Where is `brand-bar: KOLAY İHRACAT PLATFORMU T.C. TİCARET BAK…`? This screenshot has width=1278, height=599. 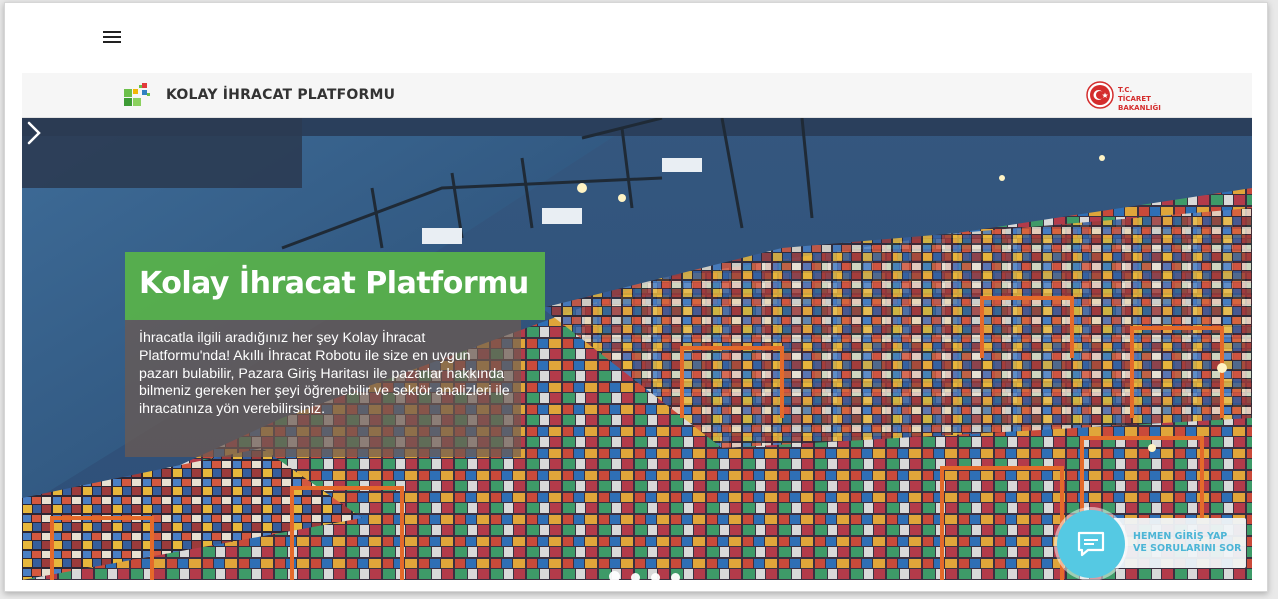
brand-bar: KOLAY İHRACAT PLATFORMU T.C. TİCARET BAK… is located at coordinates (637, 95).